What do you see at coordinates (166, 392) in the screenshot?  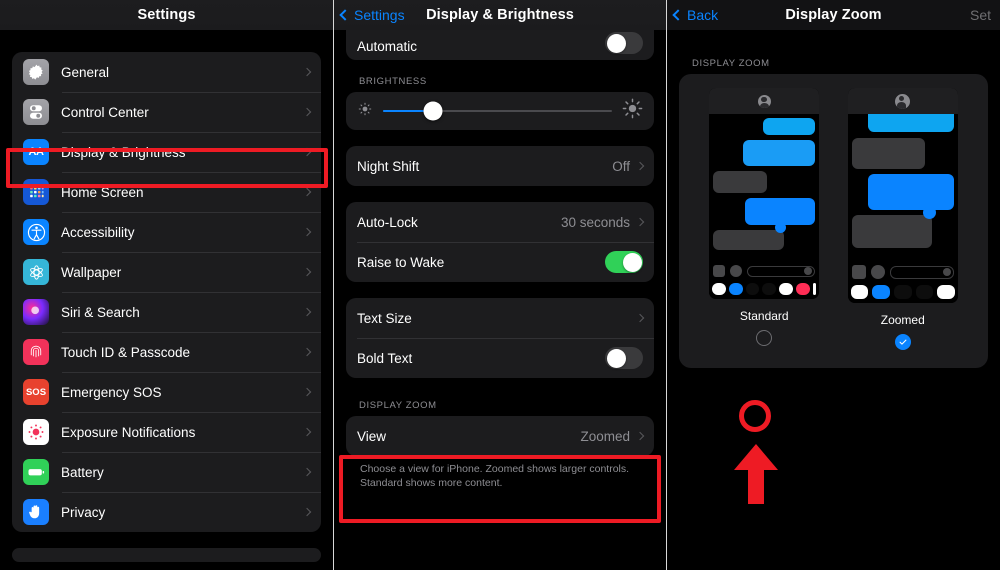 I see `sidebar-item-emergency-sos: SOS Emergency SOS` at bounding box center [166, 392].